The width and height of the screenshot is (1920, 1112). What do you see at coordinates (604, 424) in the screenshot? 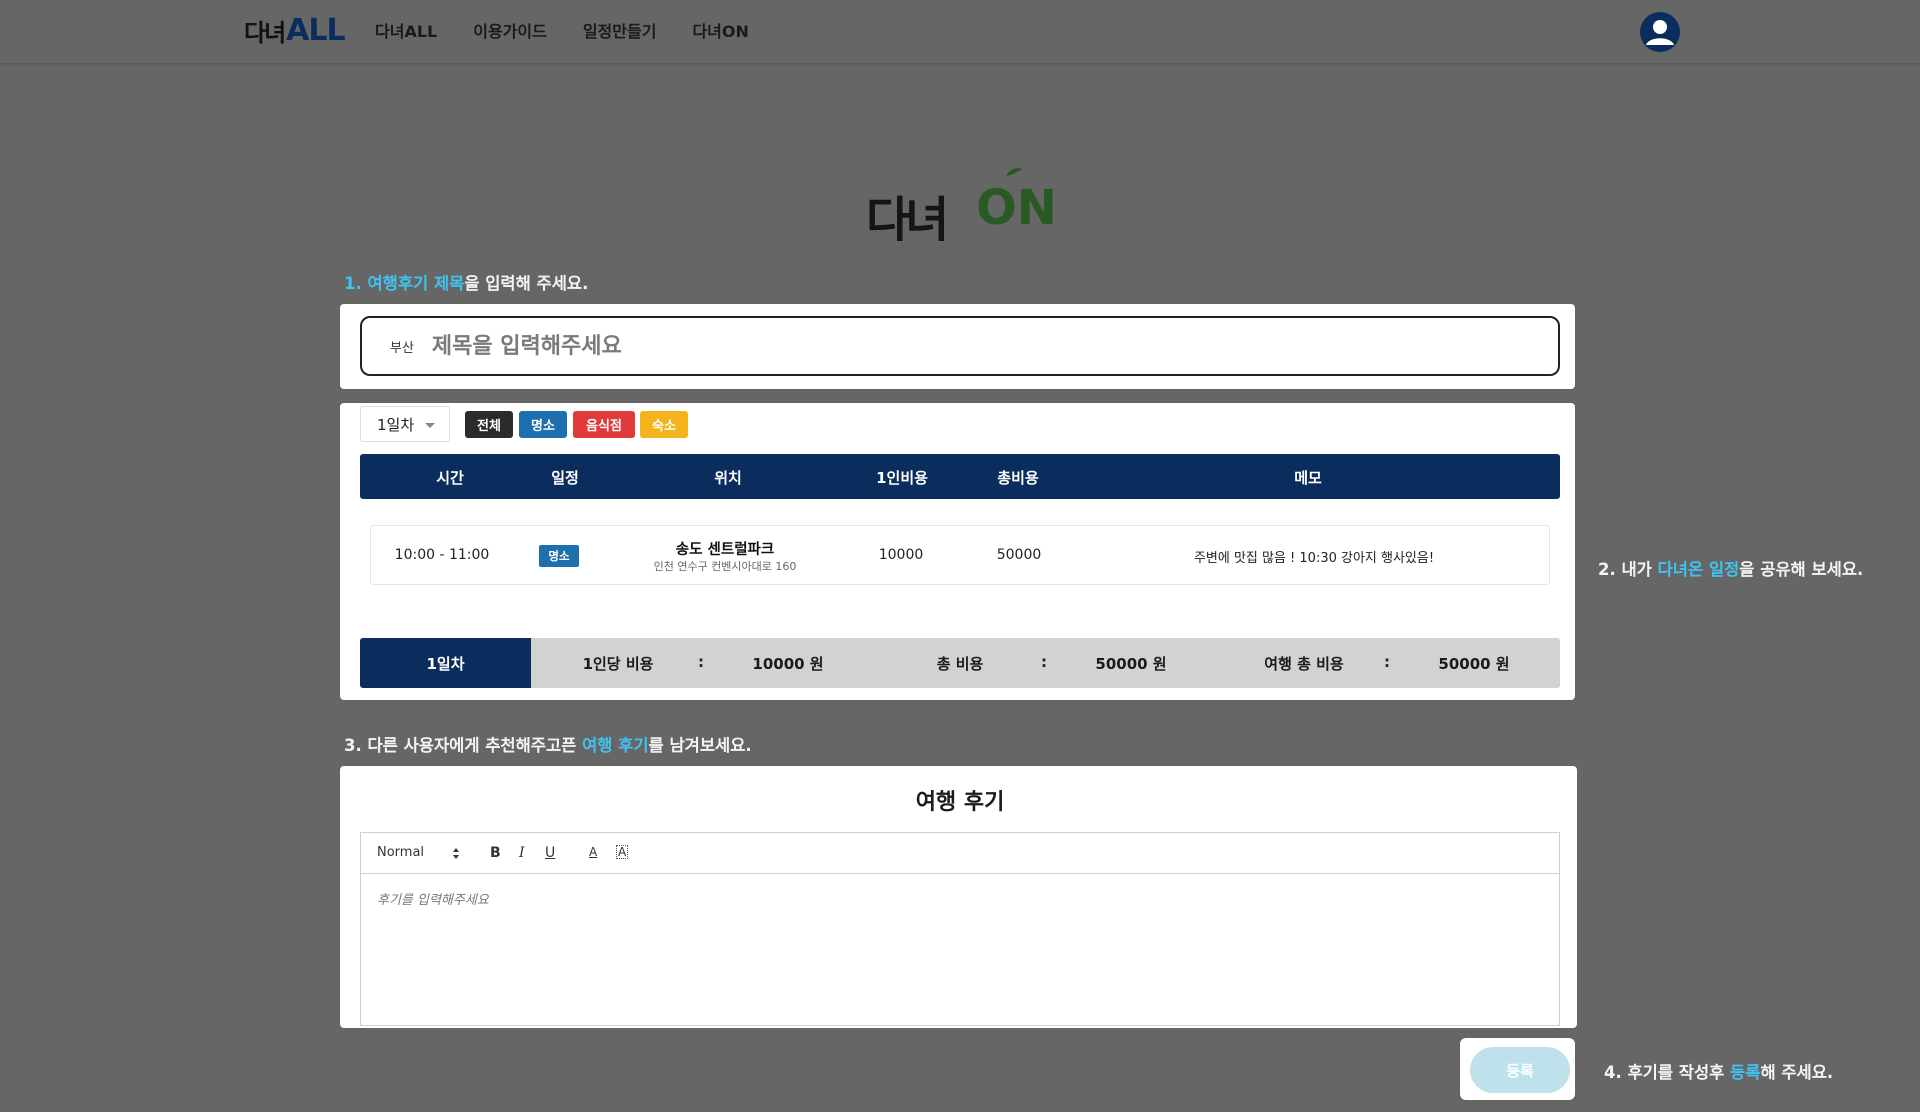
I see `filter-chip-food: 음식점` at bounding box center [604, 424].